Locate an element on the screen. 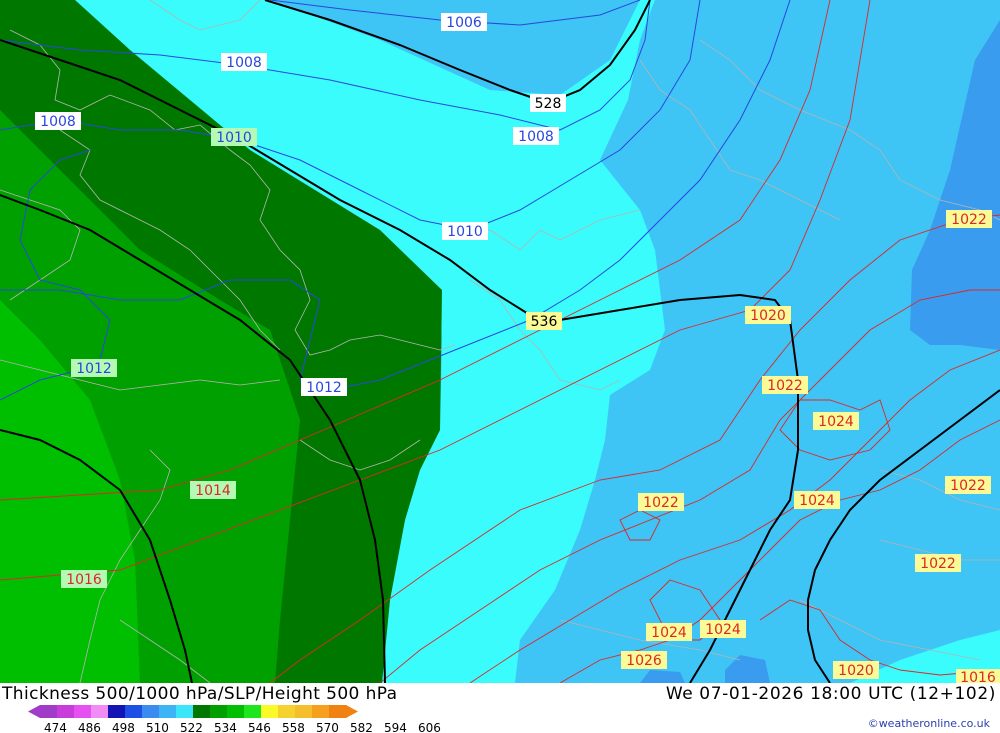 The width and height of the screenshot is (1000, 733). label-1026: 1026 is located at coordinates (644, 660).